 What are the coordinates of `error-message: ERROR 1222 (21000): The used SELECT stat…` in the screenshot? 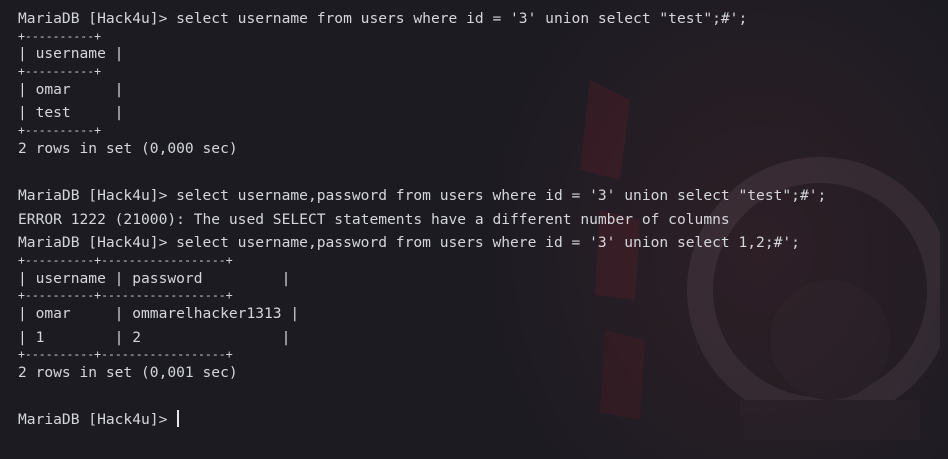 It's located at (374, 219).